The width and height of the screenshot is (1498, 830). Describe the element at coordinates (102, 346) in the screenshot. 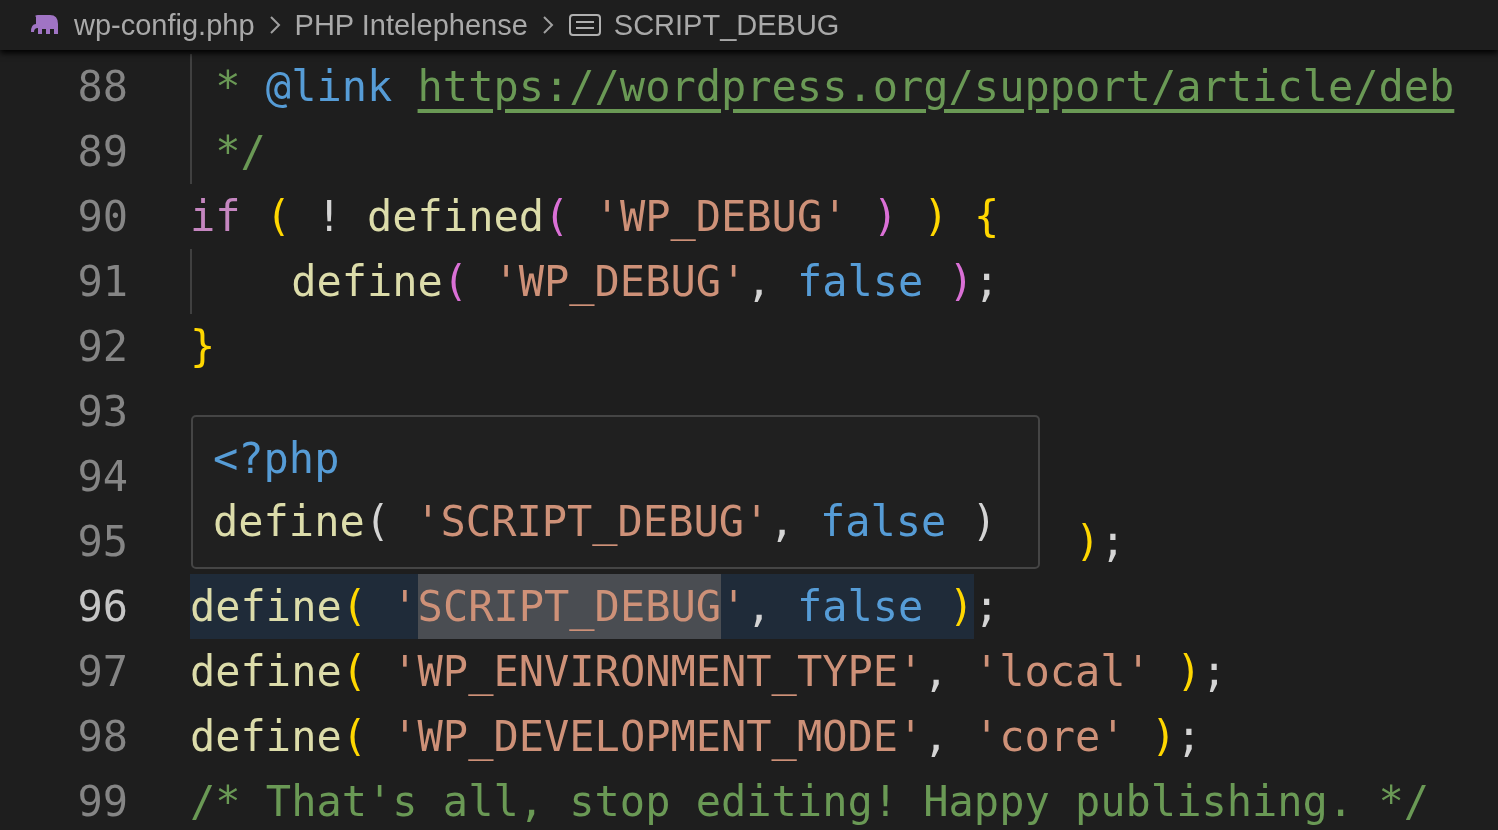

I see `line-number: 92` at that location.